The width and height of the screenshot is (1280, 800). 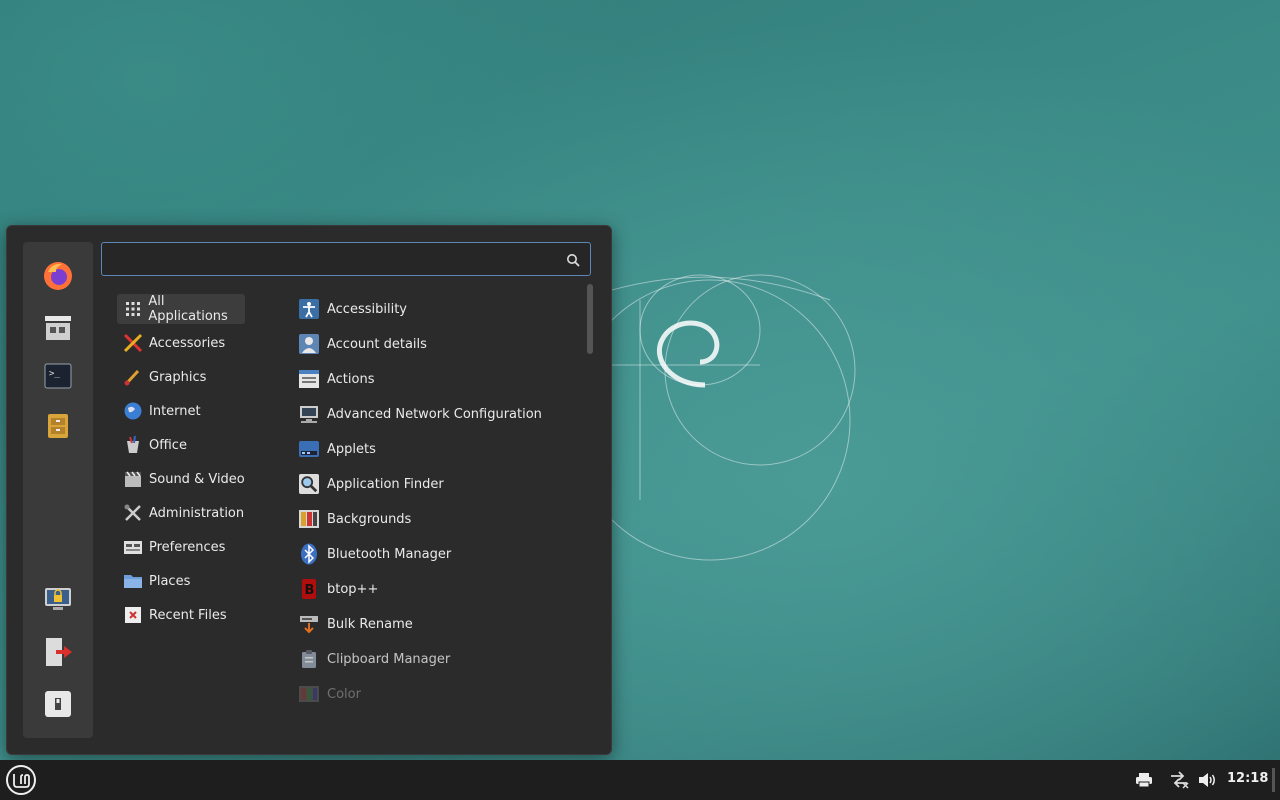 What do you see at coordinates (58, 600) in the screenshot?
I see `lock-screen-icon` at bounding box center [58, 600].